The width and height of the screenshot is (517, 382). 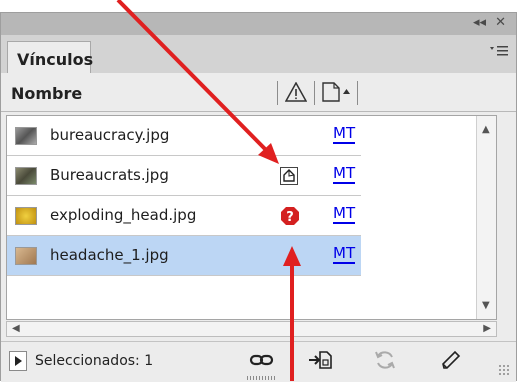 I want to click on expand-info-button, so click(x=18, y=361).